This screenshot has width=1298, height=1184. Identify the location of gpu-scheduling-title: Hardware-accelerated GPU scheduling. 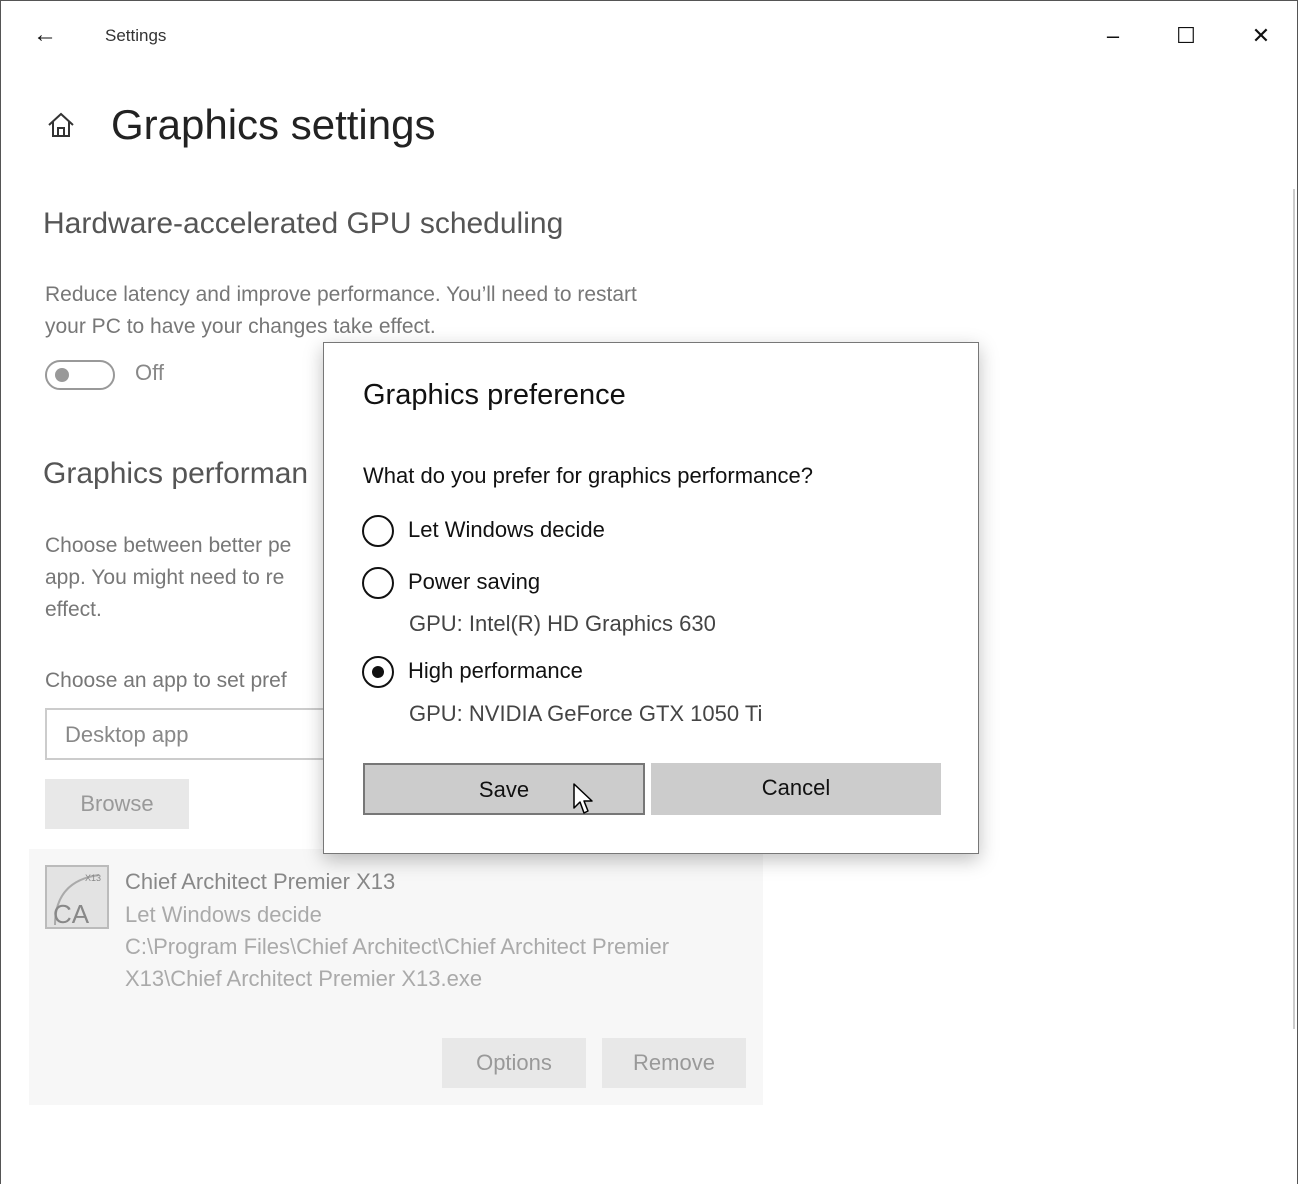
(303, 223).